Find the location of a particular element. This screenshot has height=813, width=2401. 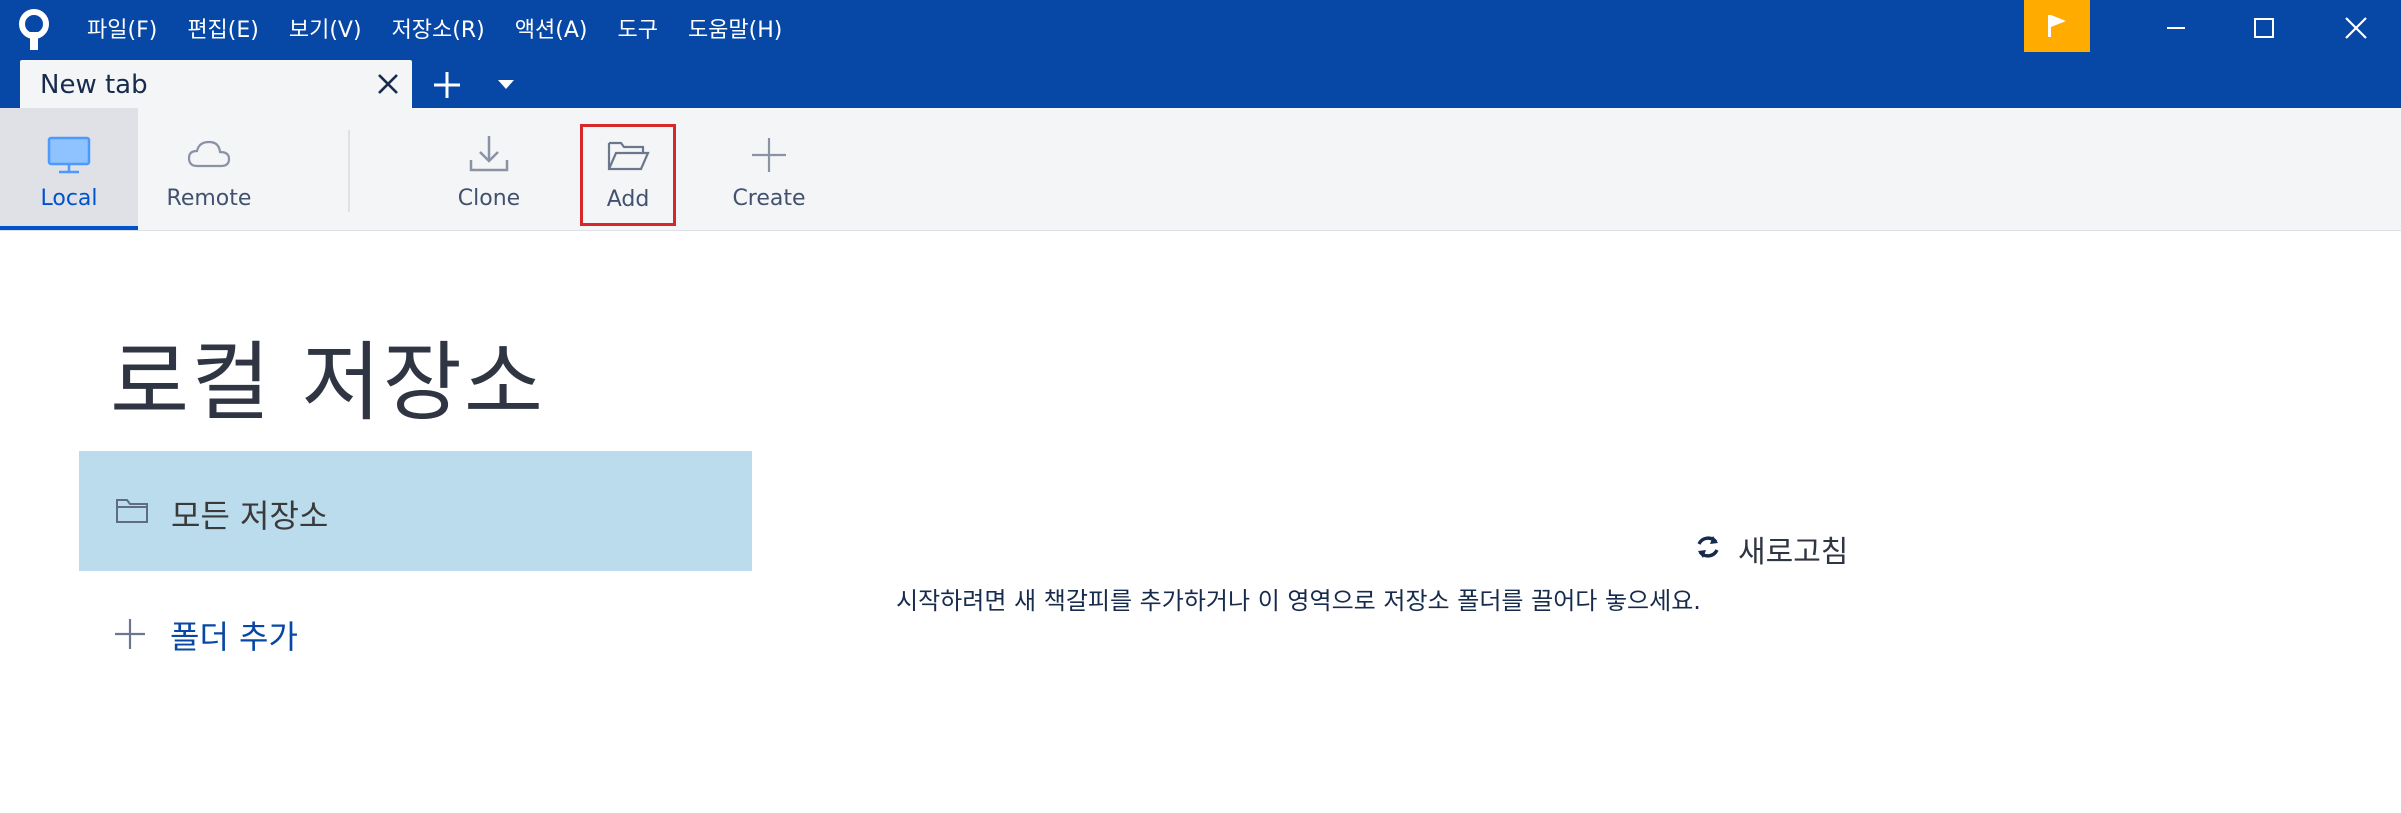

menu-tools: 도구 is located at coordinates (637, 28).